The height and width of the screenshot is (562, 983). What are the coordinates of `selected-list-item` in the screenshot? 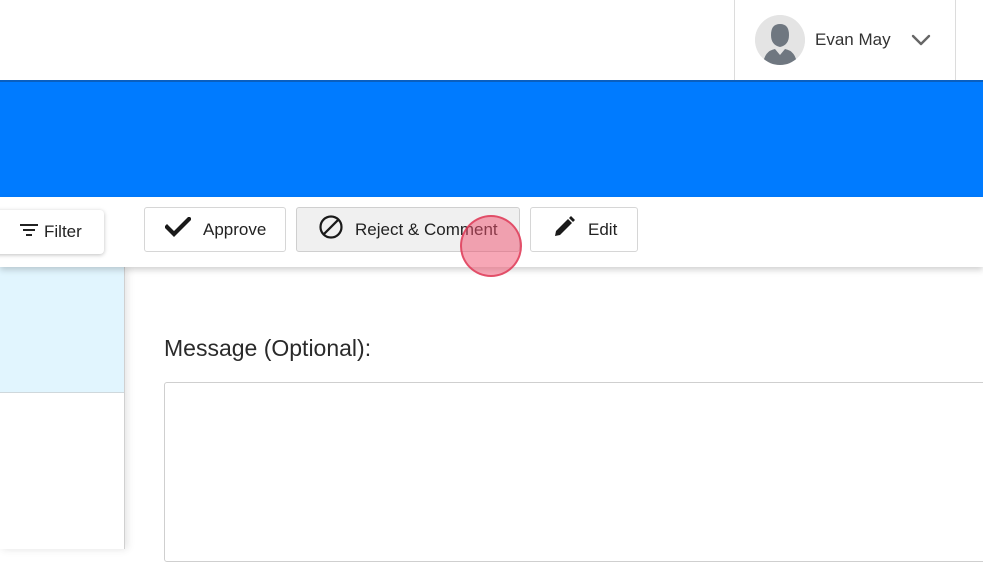 It's located at (62, 330).